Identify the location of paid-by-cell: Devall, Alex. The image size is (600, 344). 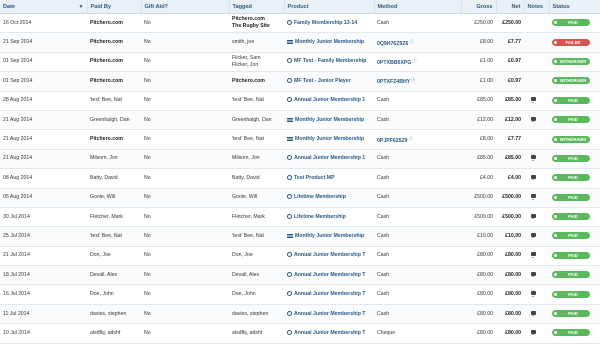
(114, 275).